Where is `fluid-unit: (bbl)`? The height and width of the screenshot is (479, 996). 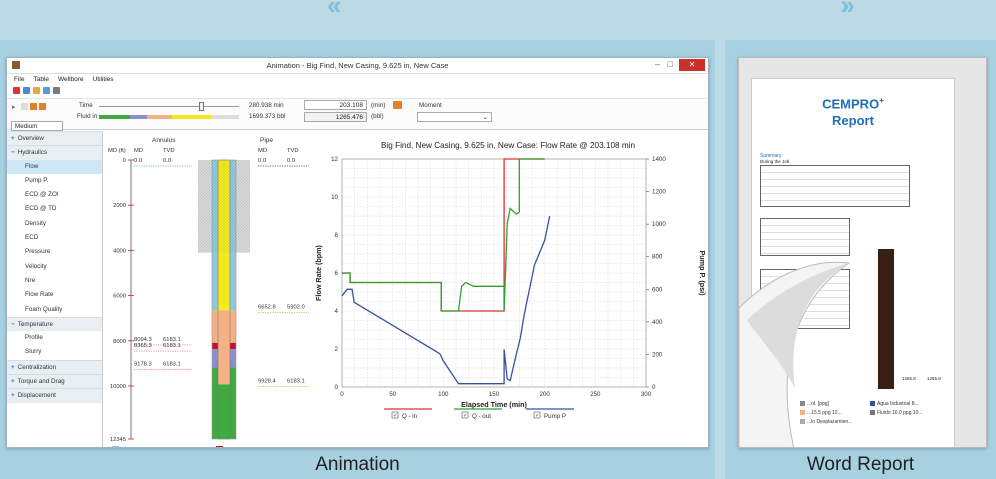 fluid-unit: (bbl) is located at coordinates (377, 116).